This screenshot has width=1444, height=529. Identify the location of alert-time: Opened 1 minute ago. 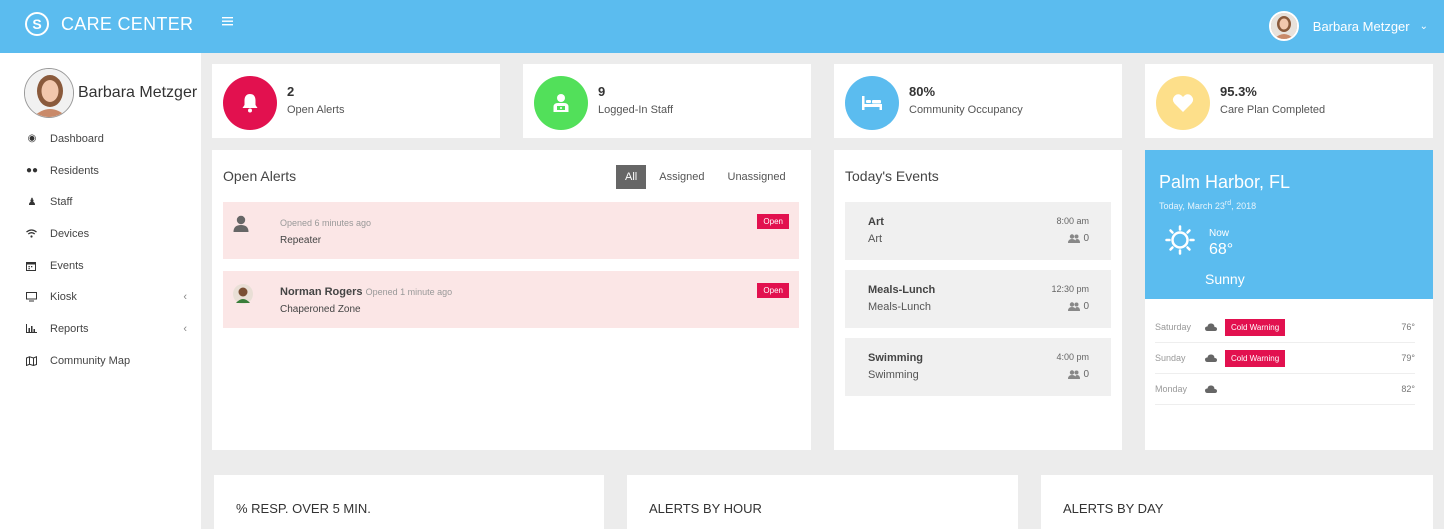
(409, 292).